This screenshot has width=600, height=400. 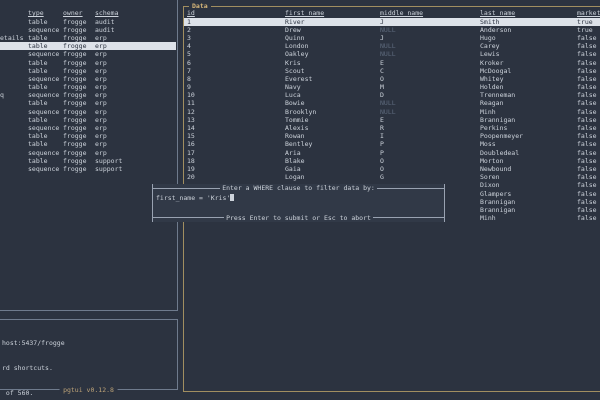 I want to click on connection-host-text: host:5437/frogge, so click(x=33, y=343).